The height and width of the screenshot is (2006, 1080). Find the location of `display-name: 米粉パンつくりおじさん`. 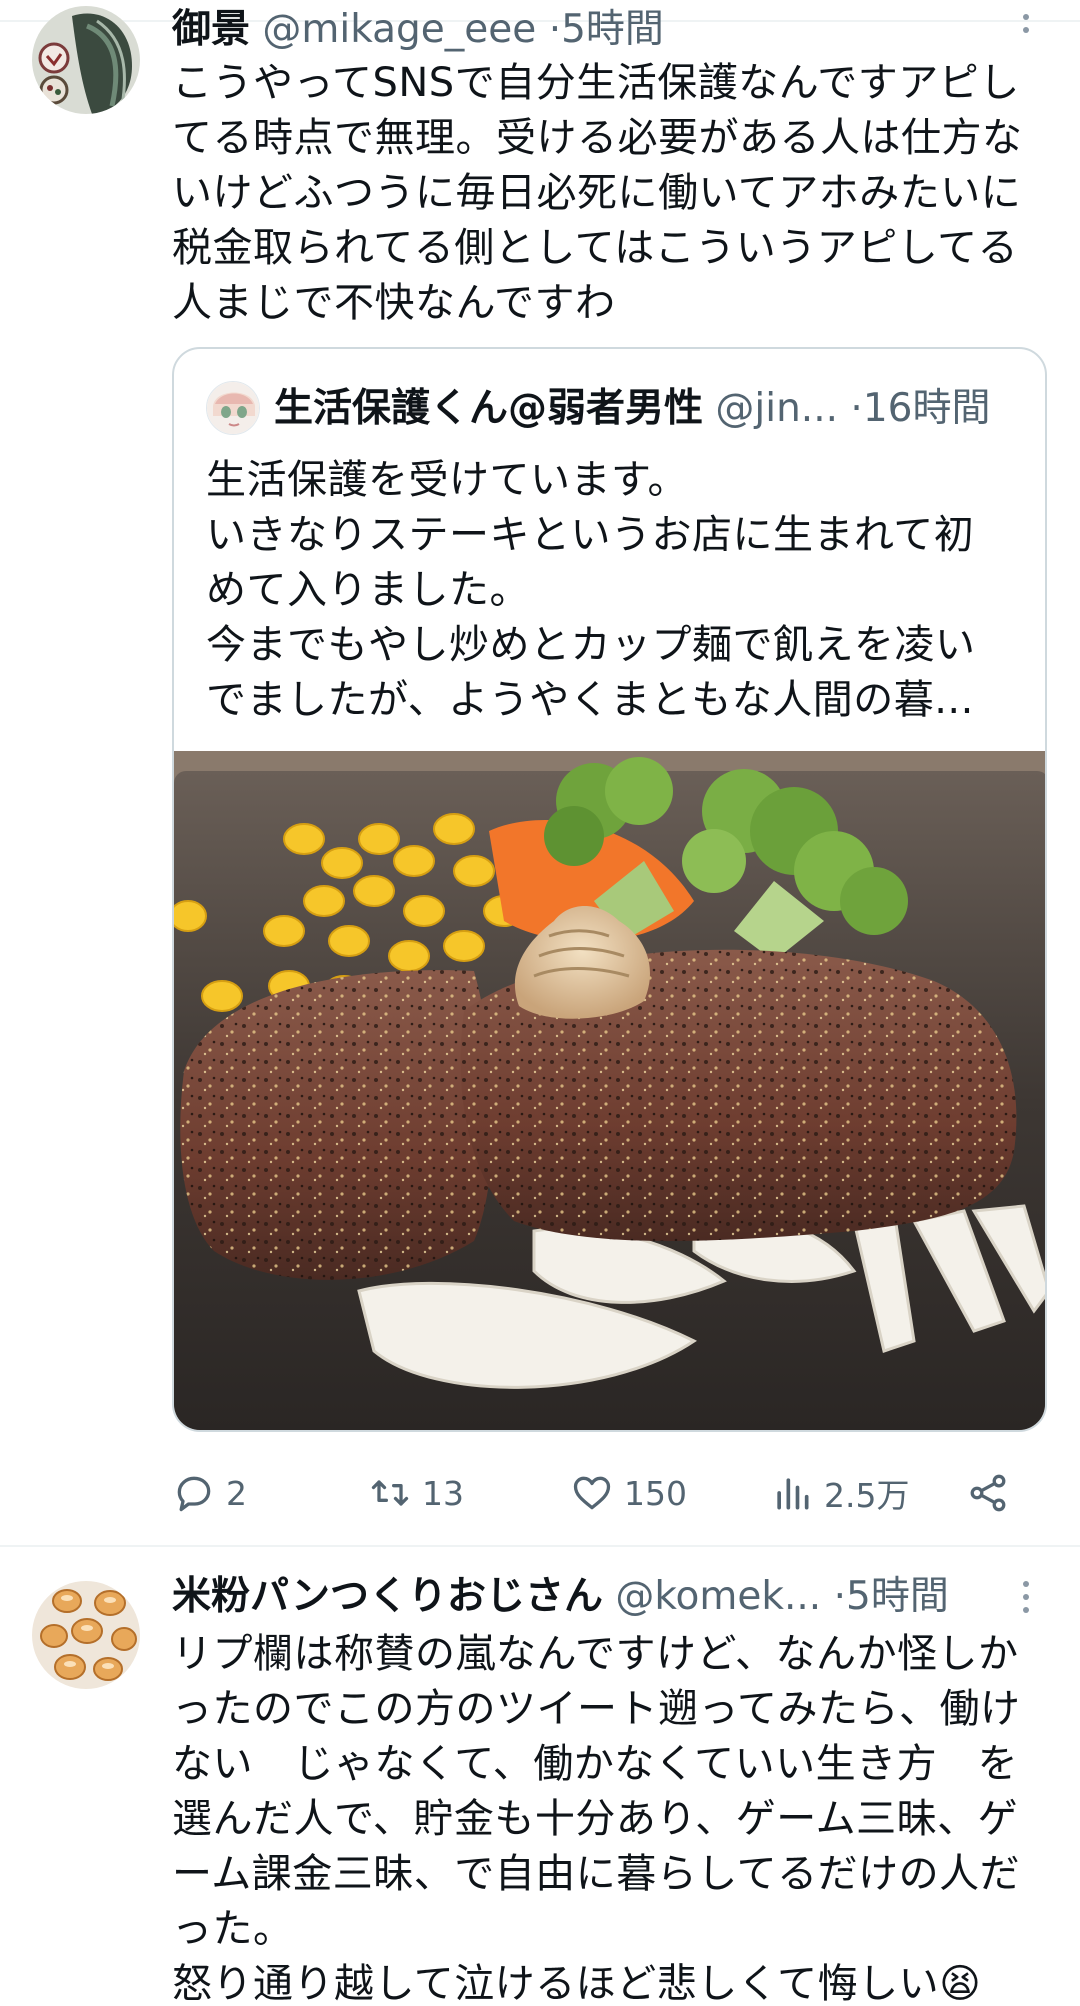

display-name: 米粉パンつくりおじさん is located at coordinates (387, 1596).